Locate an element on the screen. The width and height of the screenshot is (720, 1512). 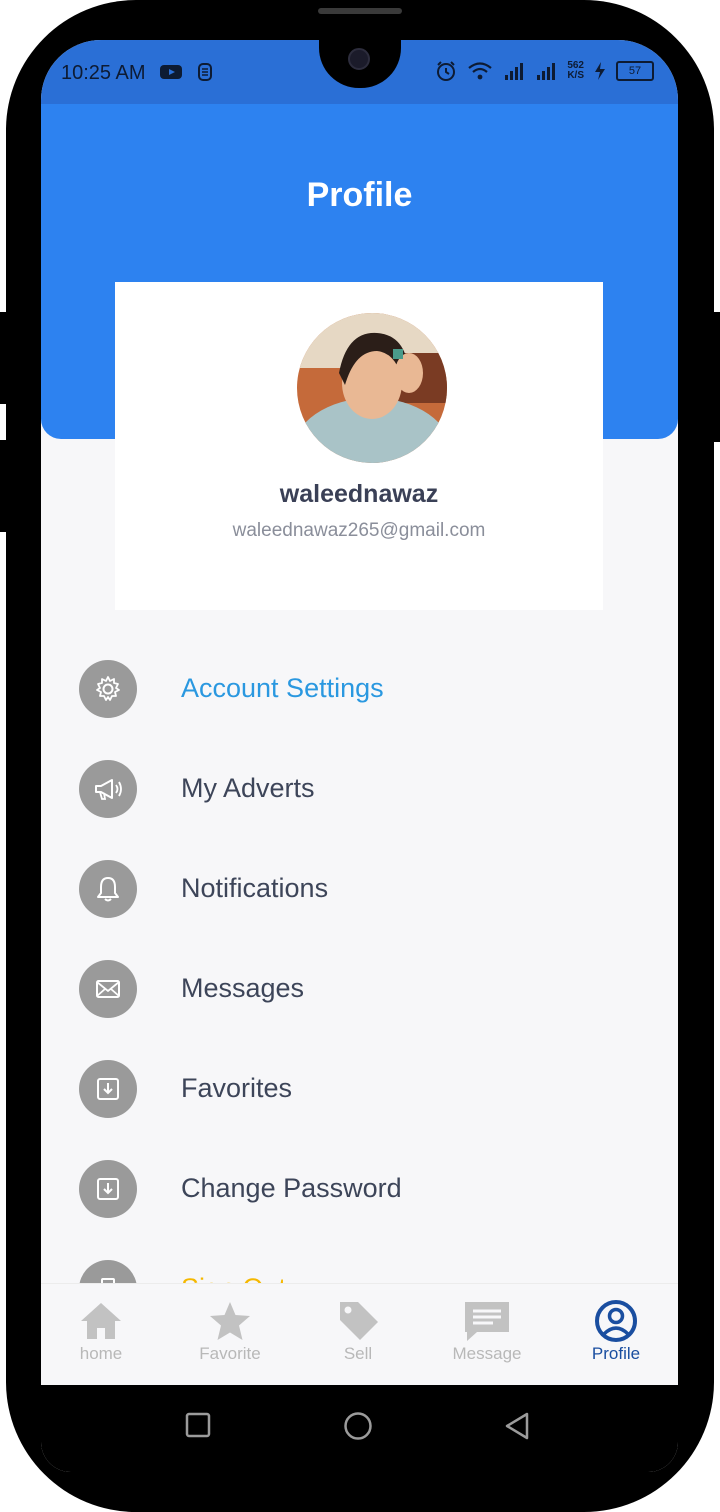
menu-item-account-settings: Account Settings is located at coordinates (359, 690).